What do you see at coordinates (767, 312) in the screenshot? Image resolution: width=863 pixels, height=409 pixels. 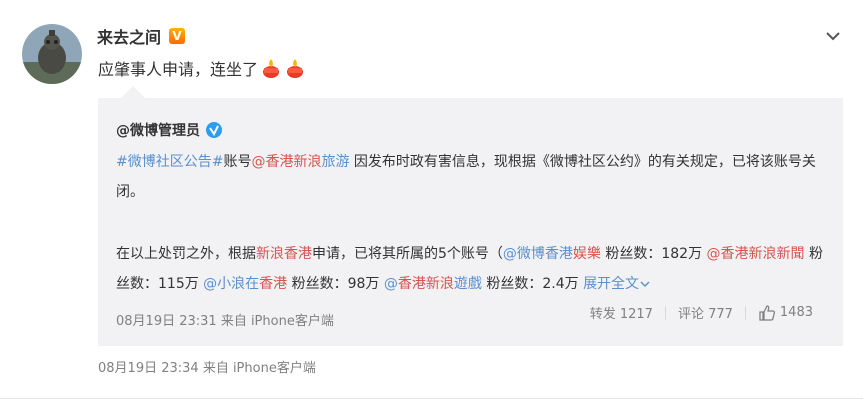 I see `thumbs-up-icon` at bounding box center [767, 312].